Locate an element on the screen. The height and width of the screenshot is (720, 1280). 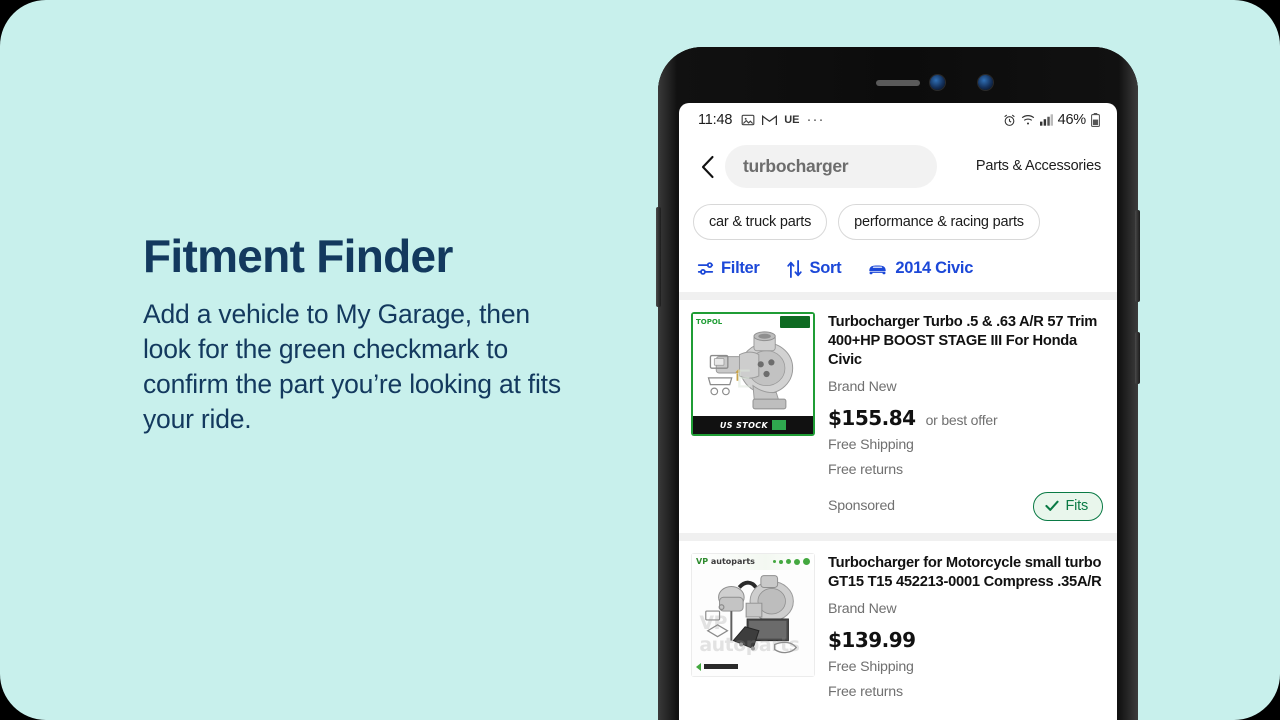
product-image-1: TOPOL E US STOCK is located at coordinates (753, 374).